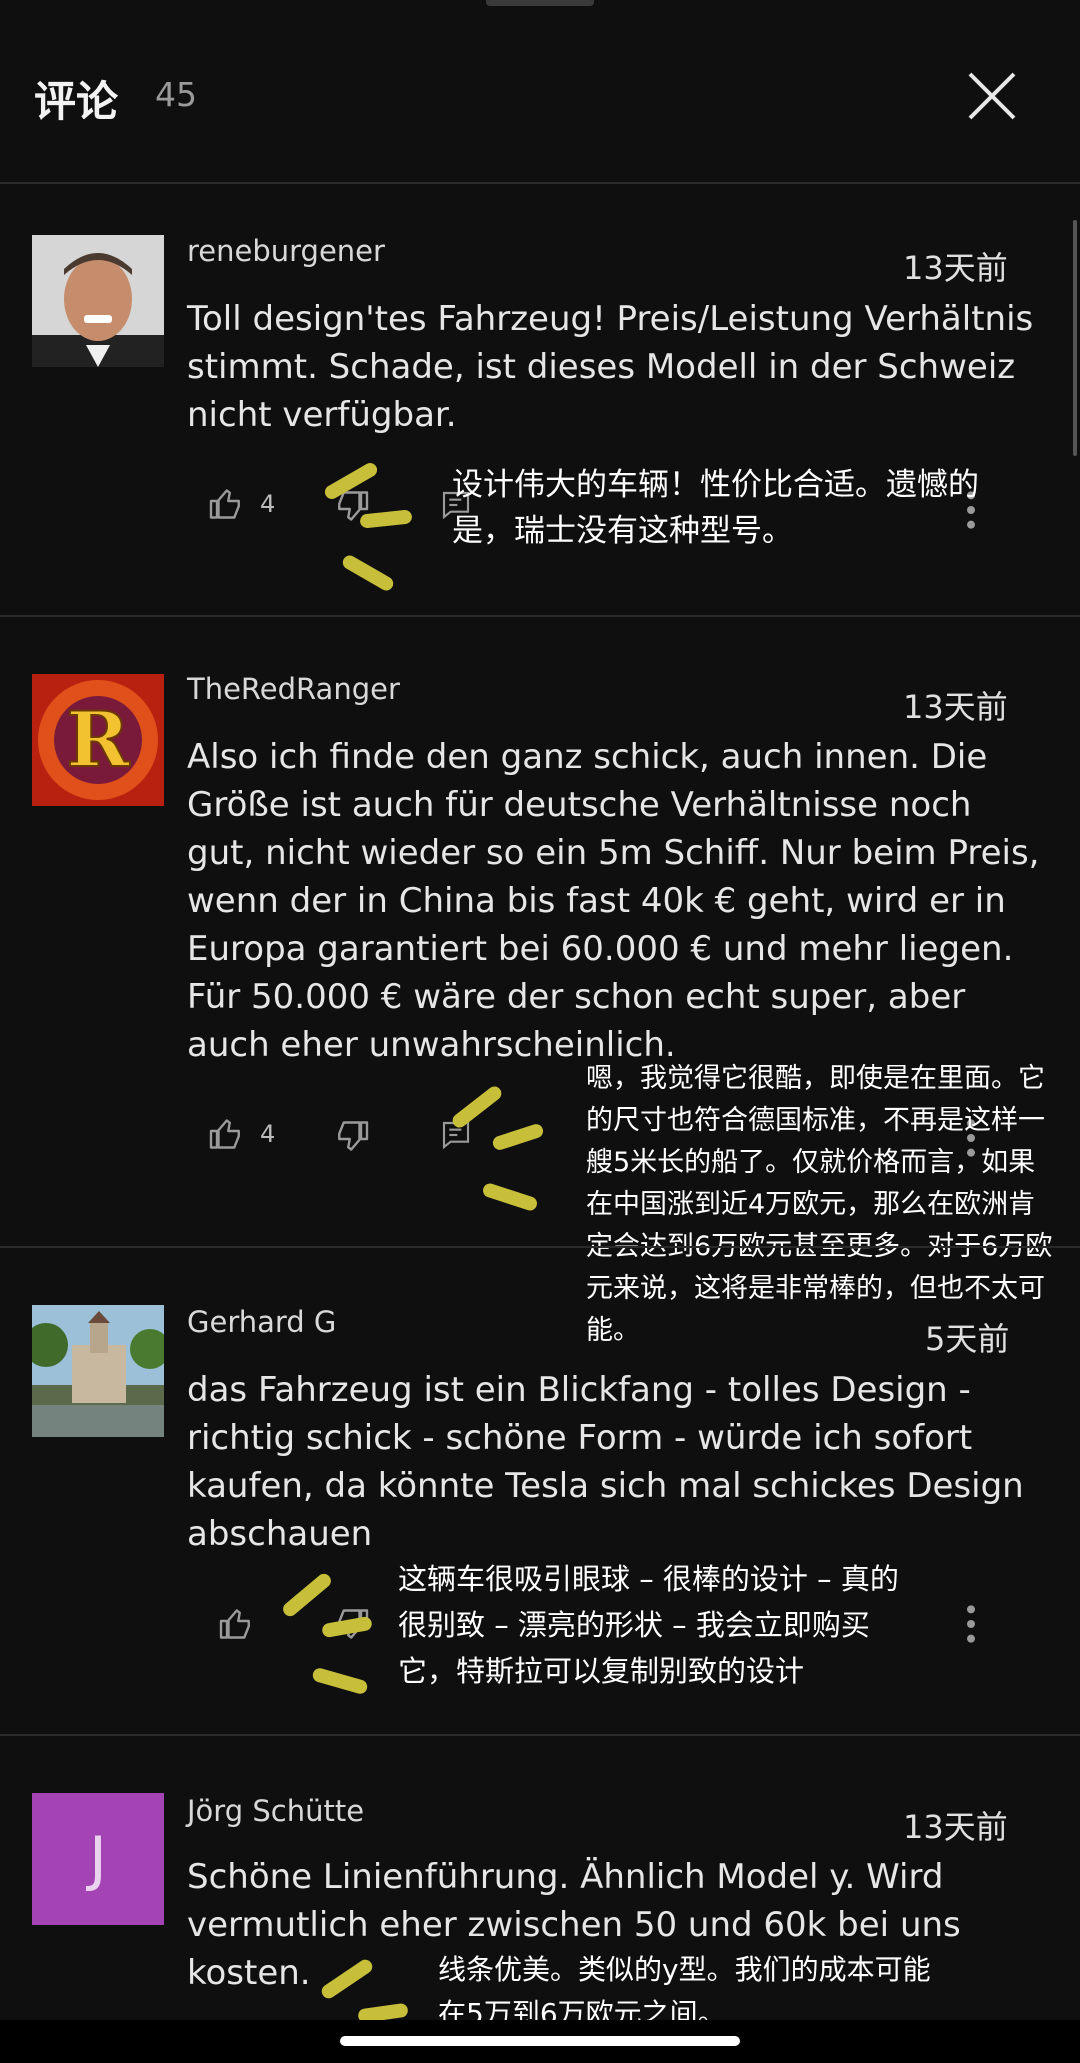 The height and width of the screenshot is (2063, 1080). I want to click on home-indicator, so click(540, 2041).